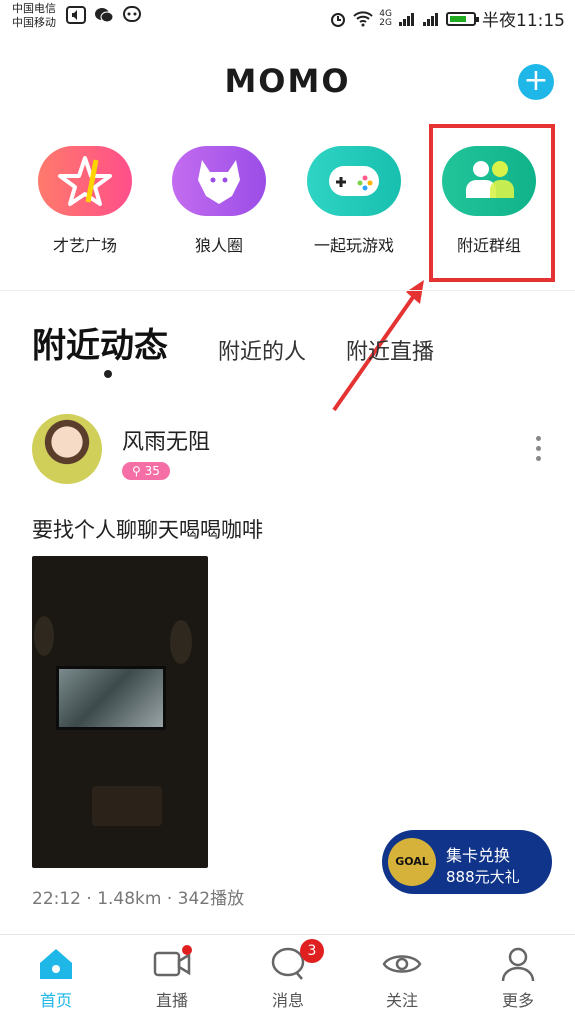 The width and height of the screenshot is (575, 1023). I want to click on alarm-icon, so click(338, 19).